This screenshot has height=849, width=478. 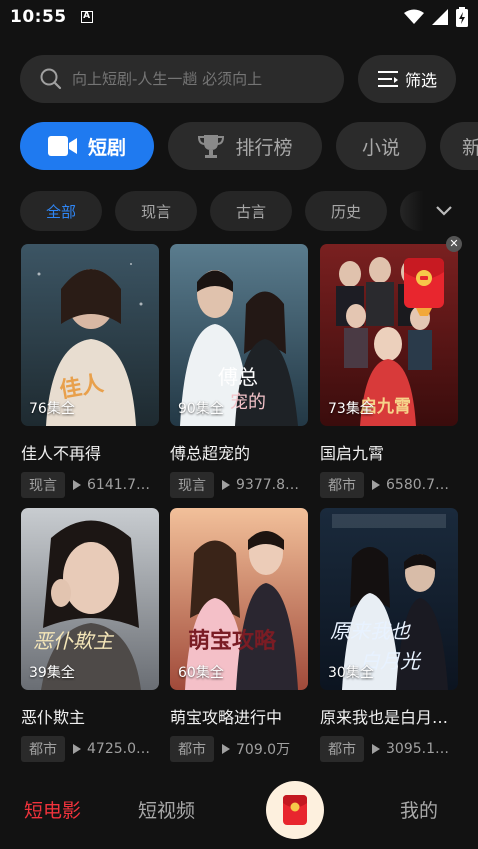 I want to click on svg-text: 傅总, so click(x=238, y=377).